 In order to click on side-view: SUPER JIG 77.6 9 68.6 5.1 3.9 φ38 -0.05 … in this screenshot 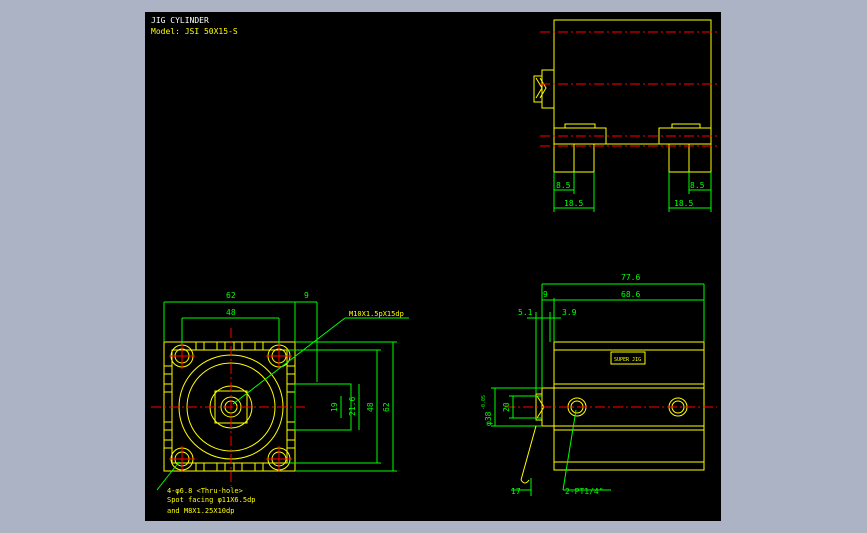, I will do `click(599, 384)`.